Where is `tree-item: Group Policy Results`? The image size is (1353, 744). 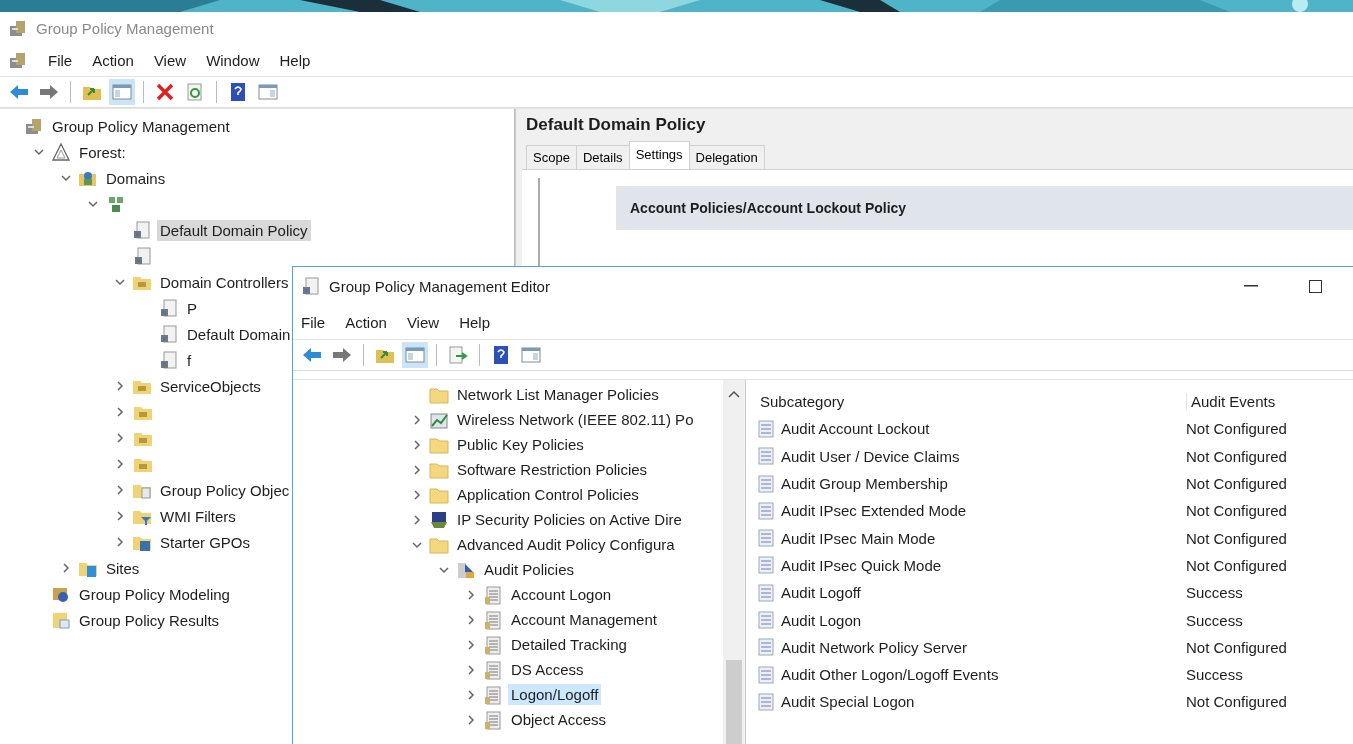 tree-item: Group Policy Results is located at coordinates (149, 620).